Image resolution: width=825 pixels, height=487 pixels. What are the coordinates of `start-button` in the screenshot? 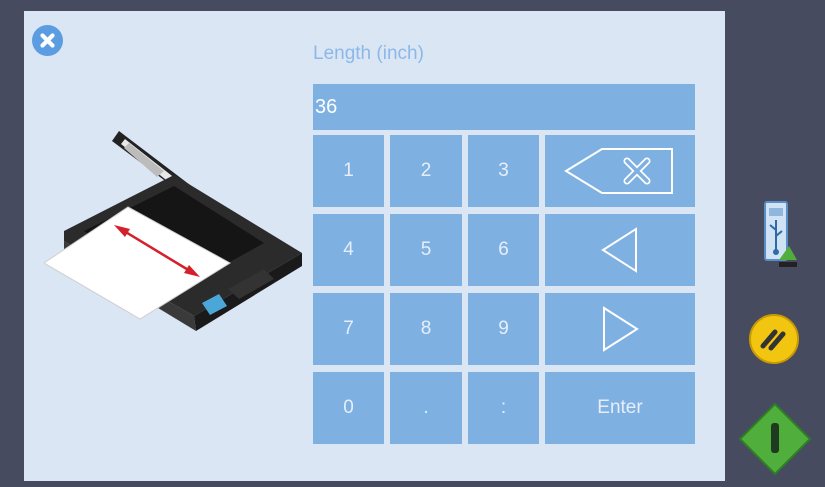 It's located at (775, 439).